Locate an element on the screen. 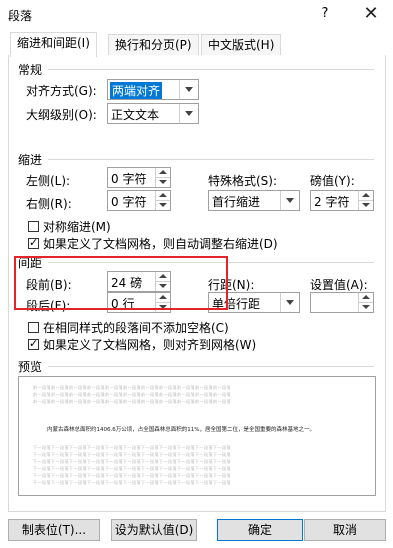  tab-line-page-breaks: 换行和分页(P) is located at coordinates (153, 45).